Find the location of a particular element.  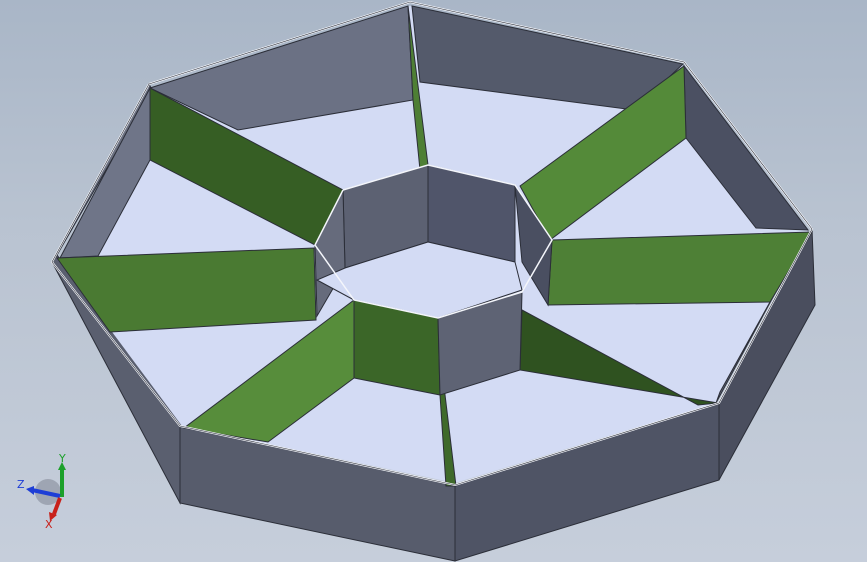

triad-y-label: Y is located at coordinates (62, 458).